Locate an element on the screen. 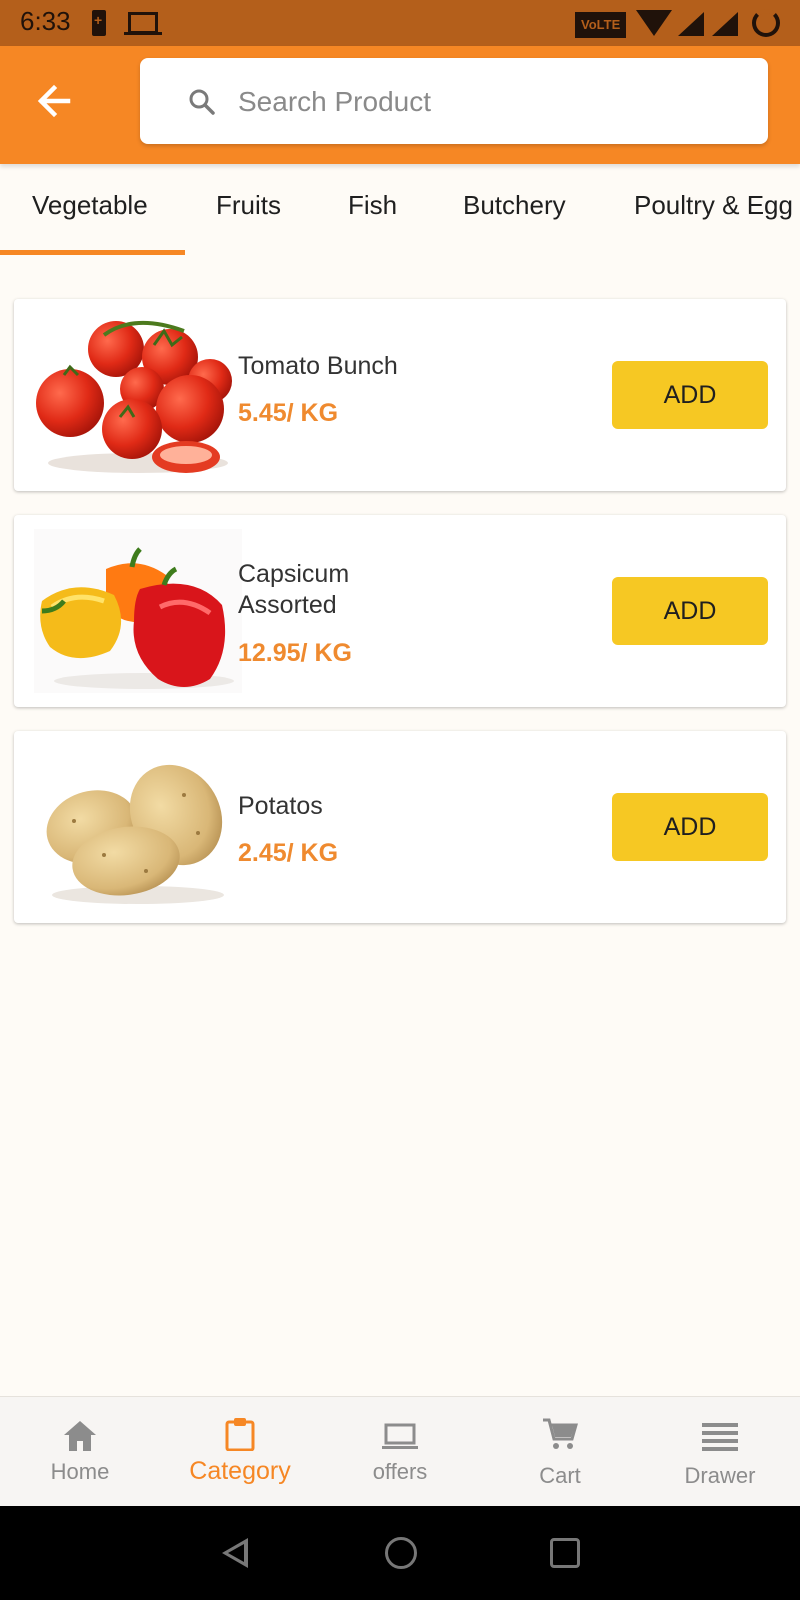 The width and height of the screenshot is (800, 1600). capsicum-image is located at coordinates (138, 611).